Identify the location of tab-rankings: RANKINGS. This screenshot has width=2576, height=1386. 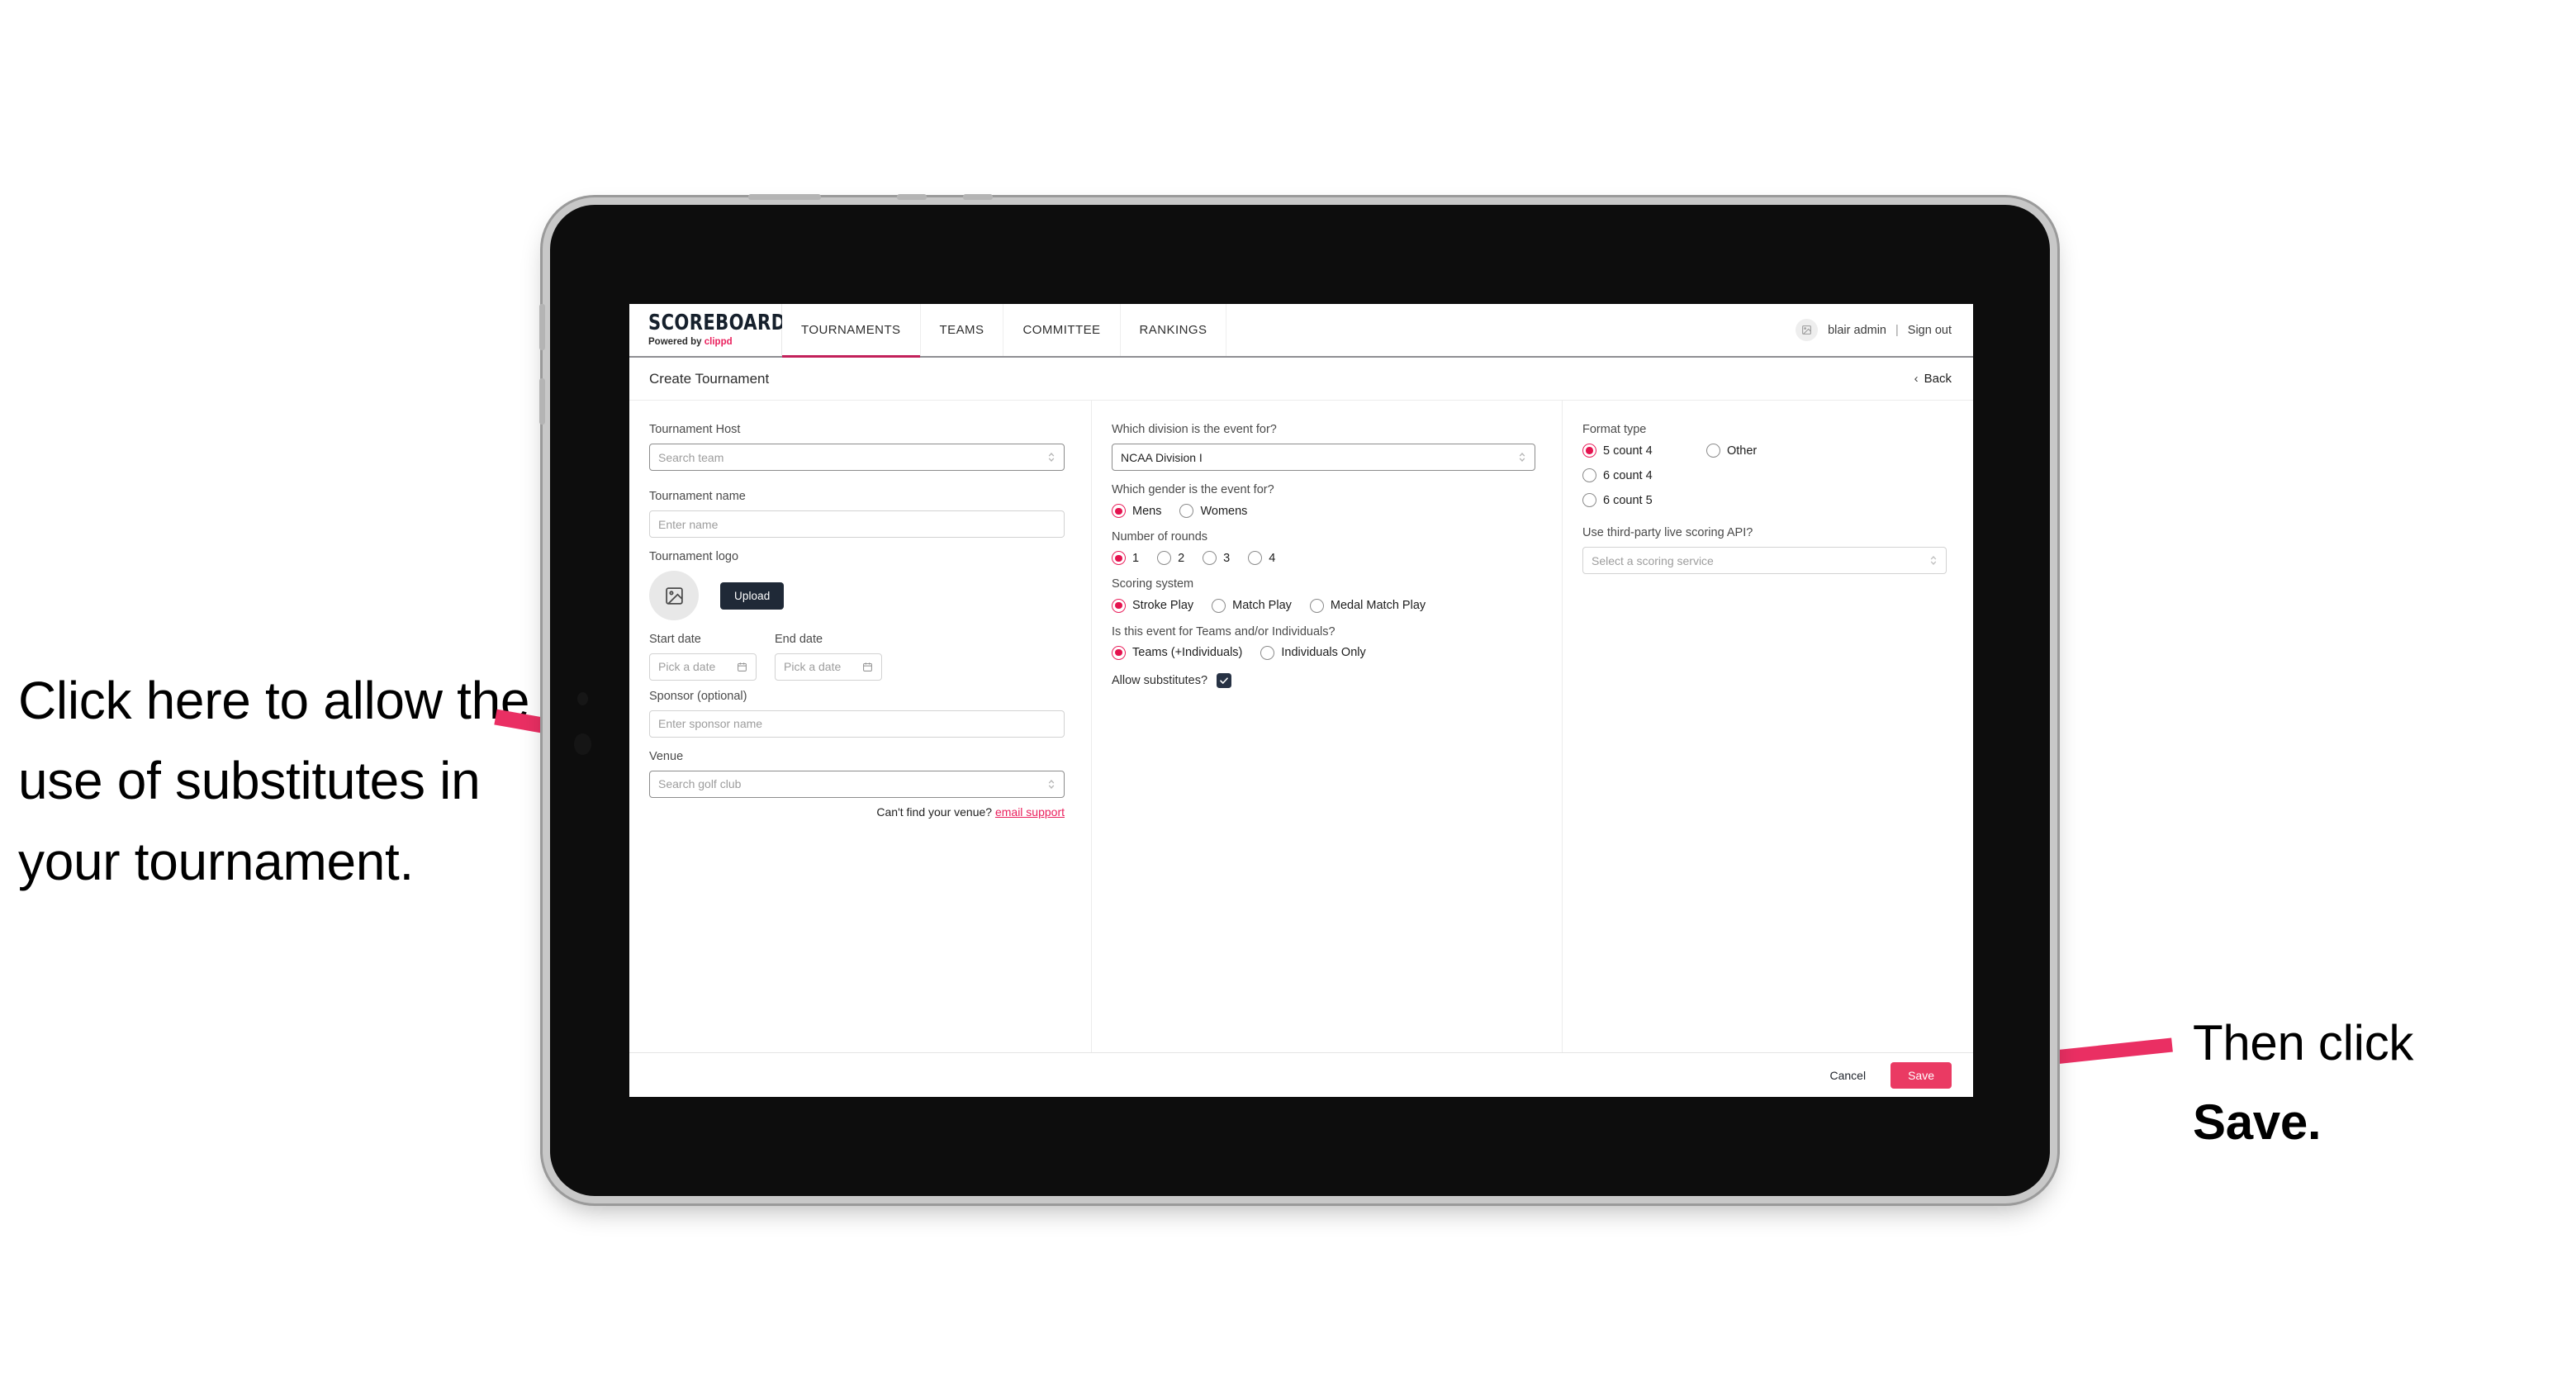
(1173, 330).